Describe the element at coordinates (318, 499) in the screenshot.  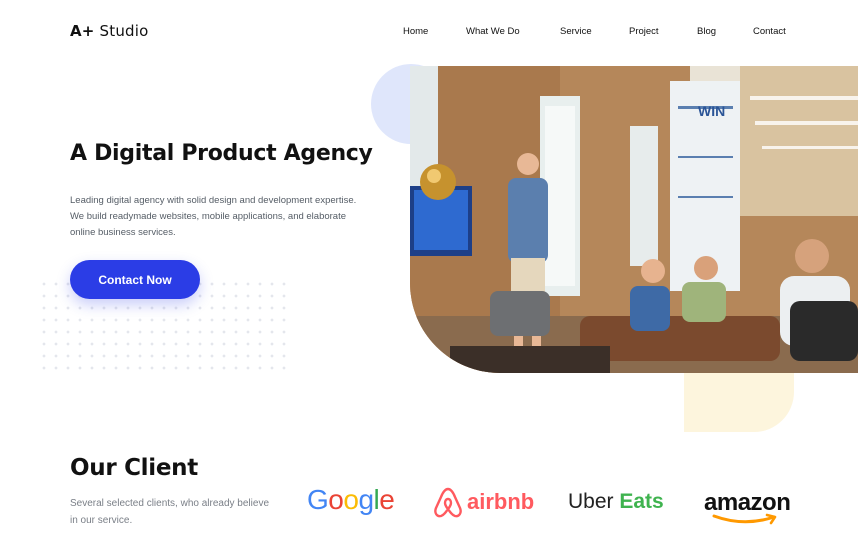
I see `google-letter: G` at that location.